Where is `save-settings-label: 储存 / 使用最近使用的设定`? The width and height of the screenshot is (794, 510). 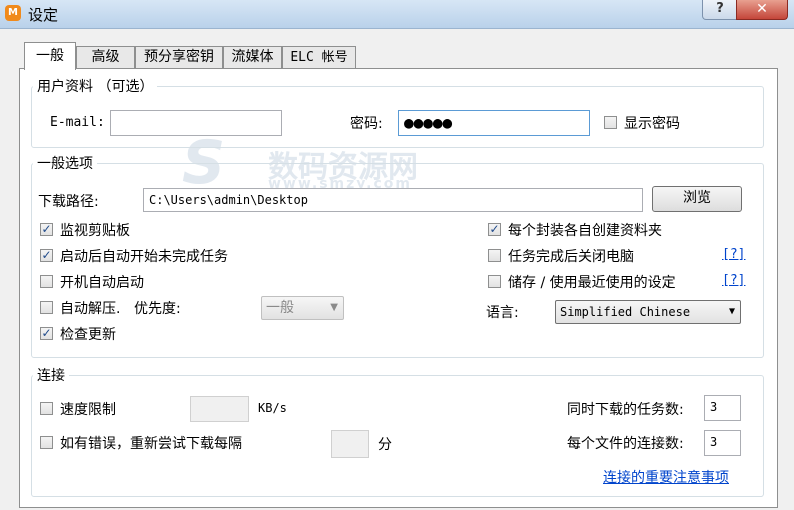 save-settings-label: 储存 / 使用最近使用的设定 is located at coordinates (592, 283).